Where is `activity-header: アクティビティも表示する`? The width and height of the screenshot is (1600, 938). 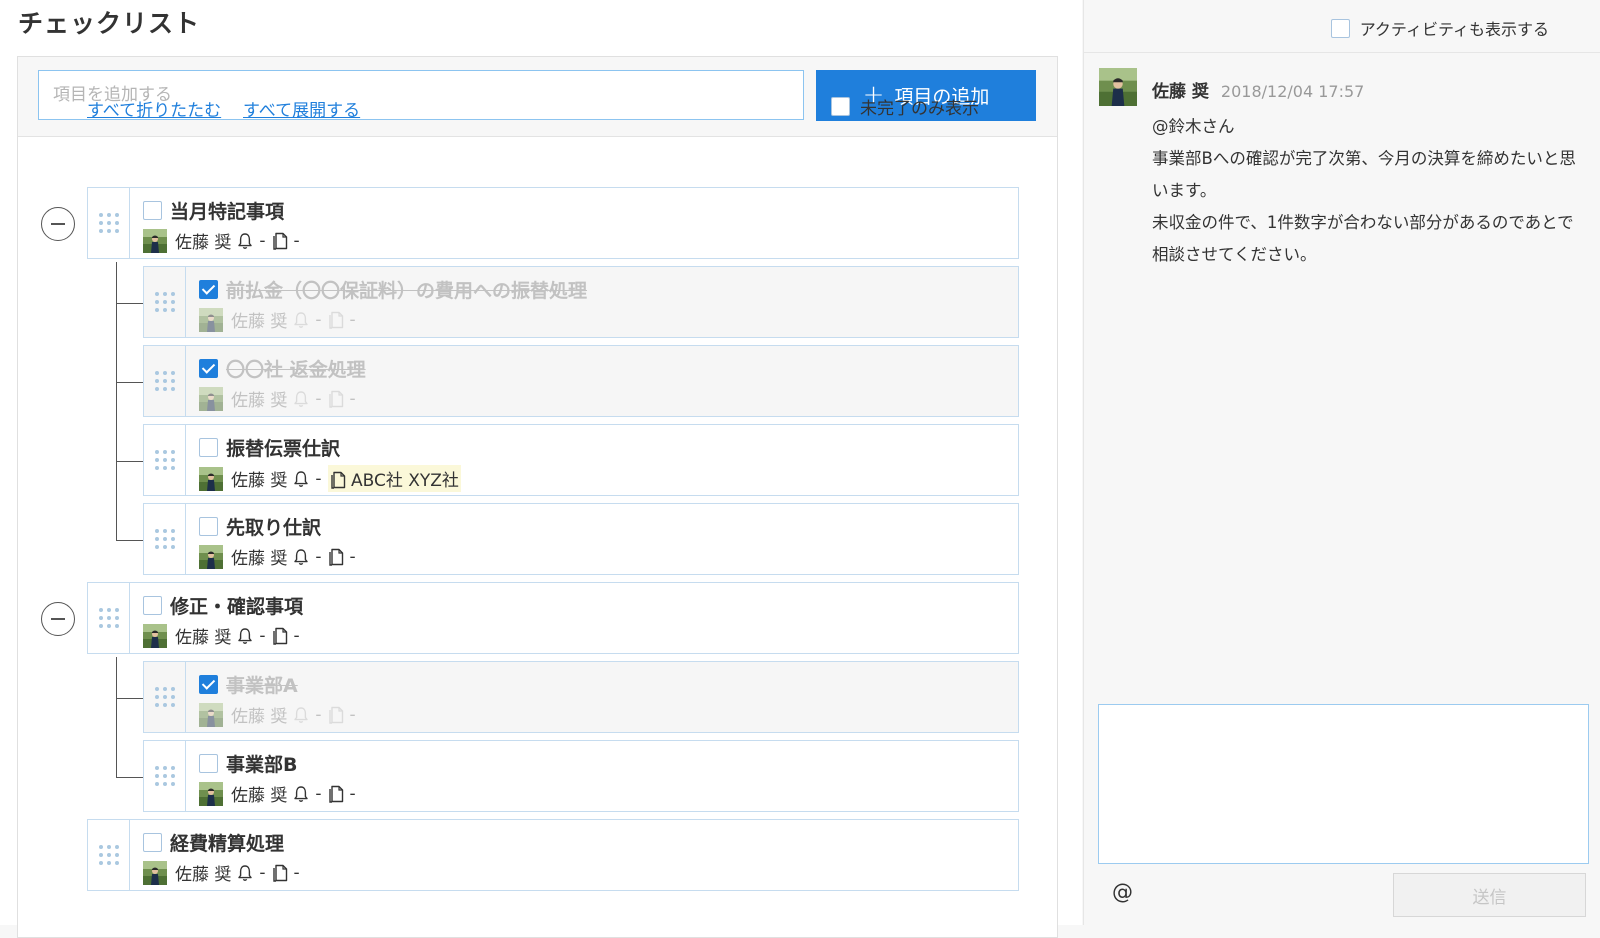 activity-header: アクティビティも表示する is located at coordinates (1342, 26).